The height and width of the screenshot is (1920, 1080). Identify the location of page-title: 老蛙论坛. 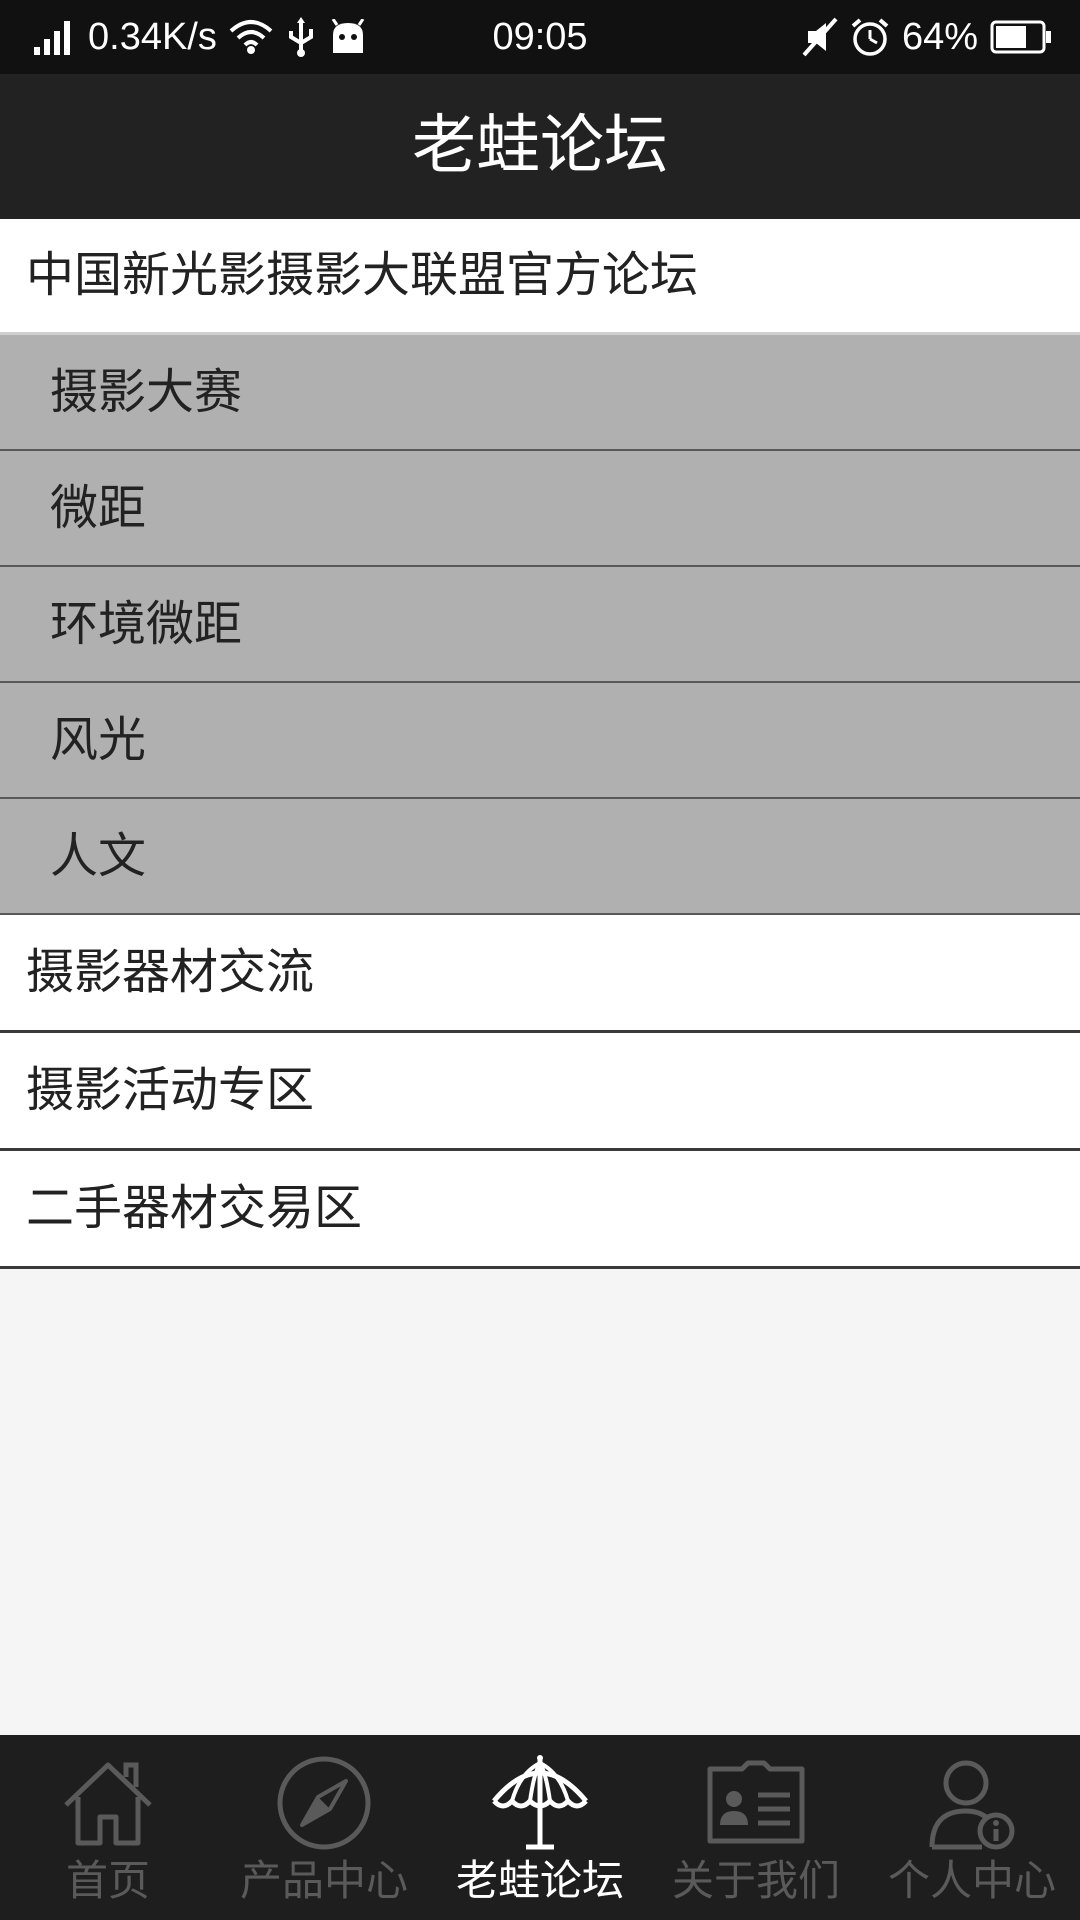
(540, 146).